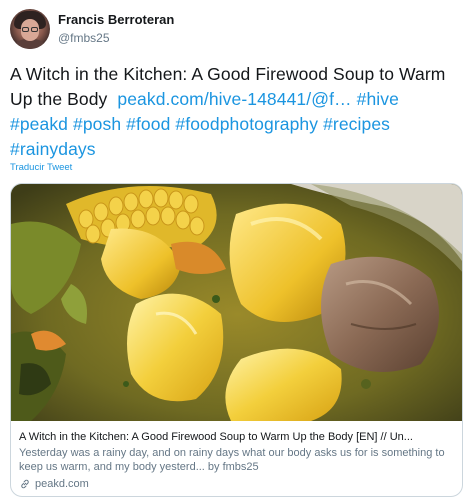  I want to click on translate-tweet-link: Traducir Tweet, so click(41, 167).